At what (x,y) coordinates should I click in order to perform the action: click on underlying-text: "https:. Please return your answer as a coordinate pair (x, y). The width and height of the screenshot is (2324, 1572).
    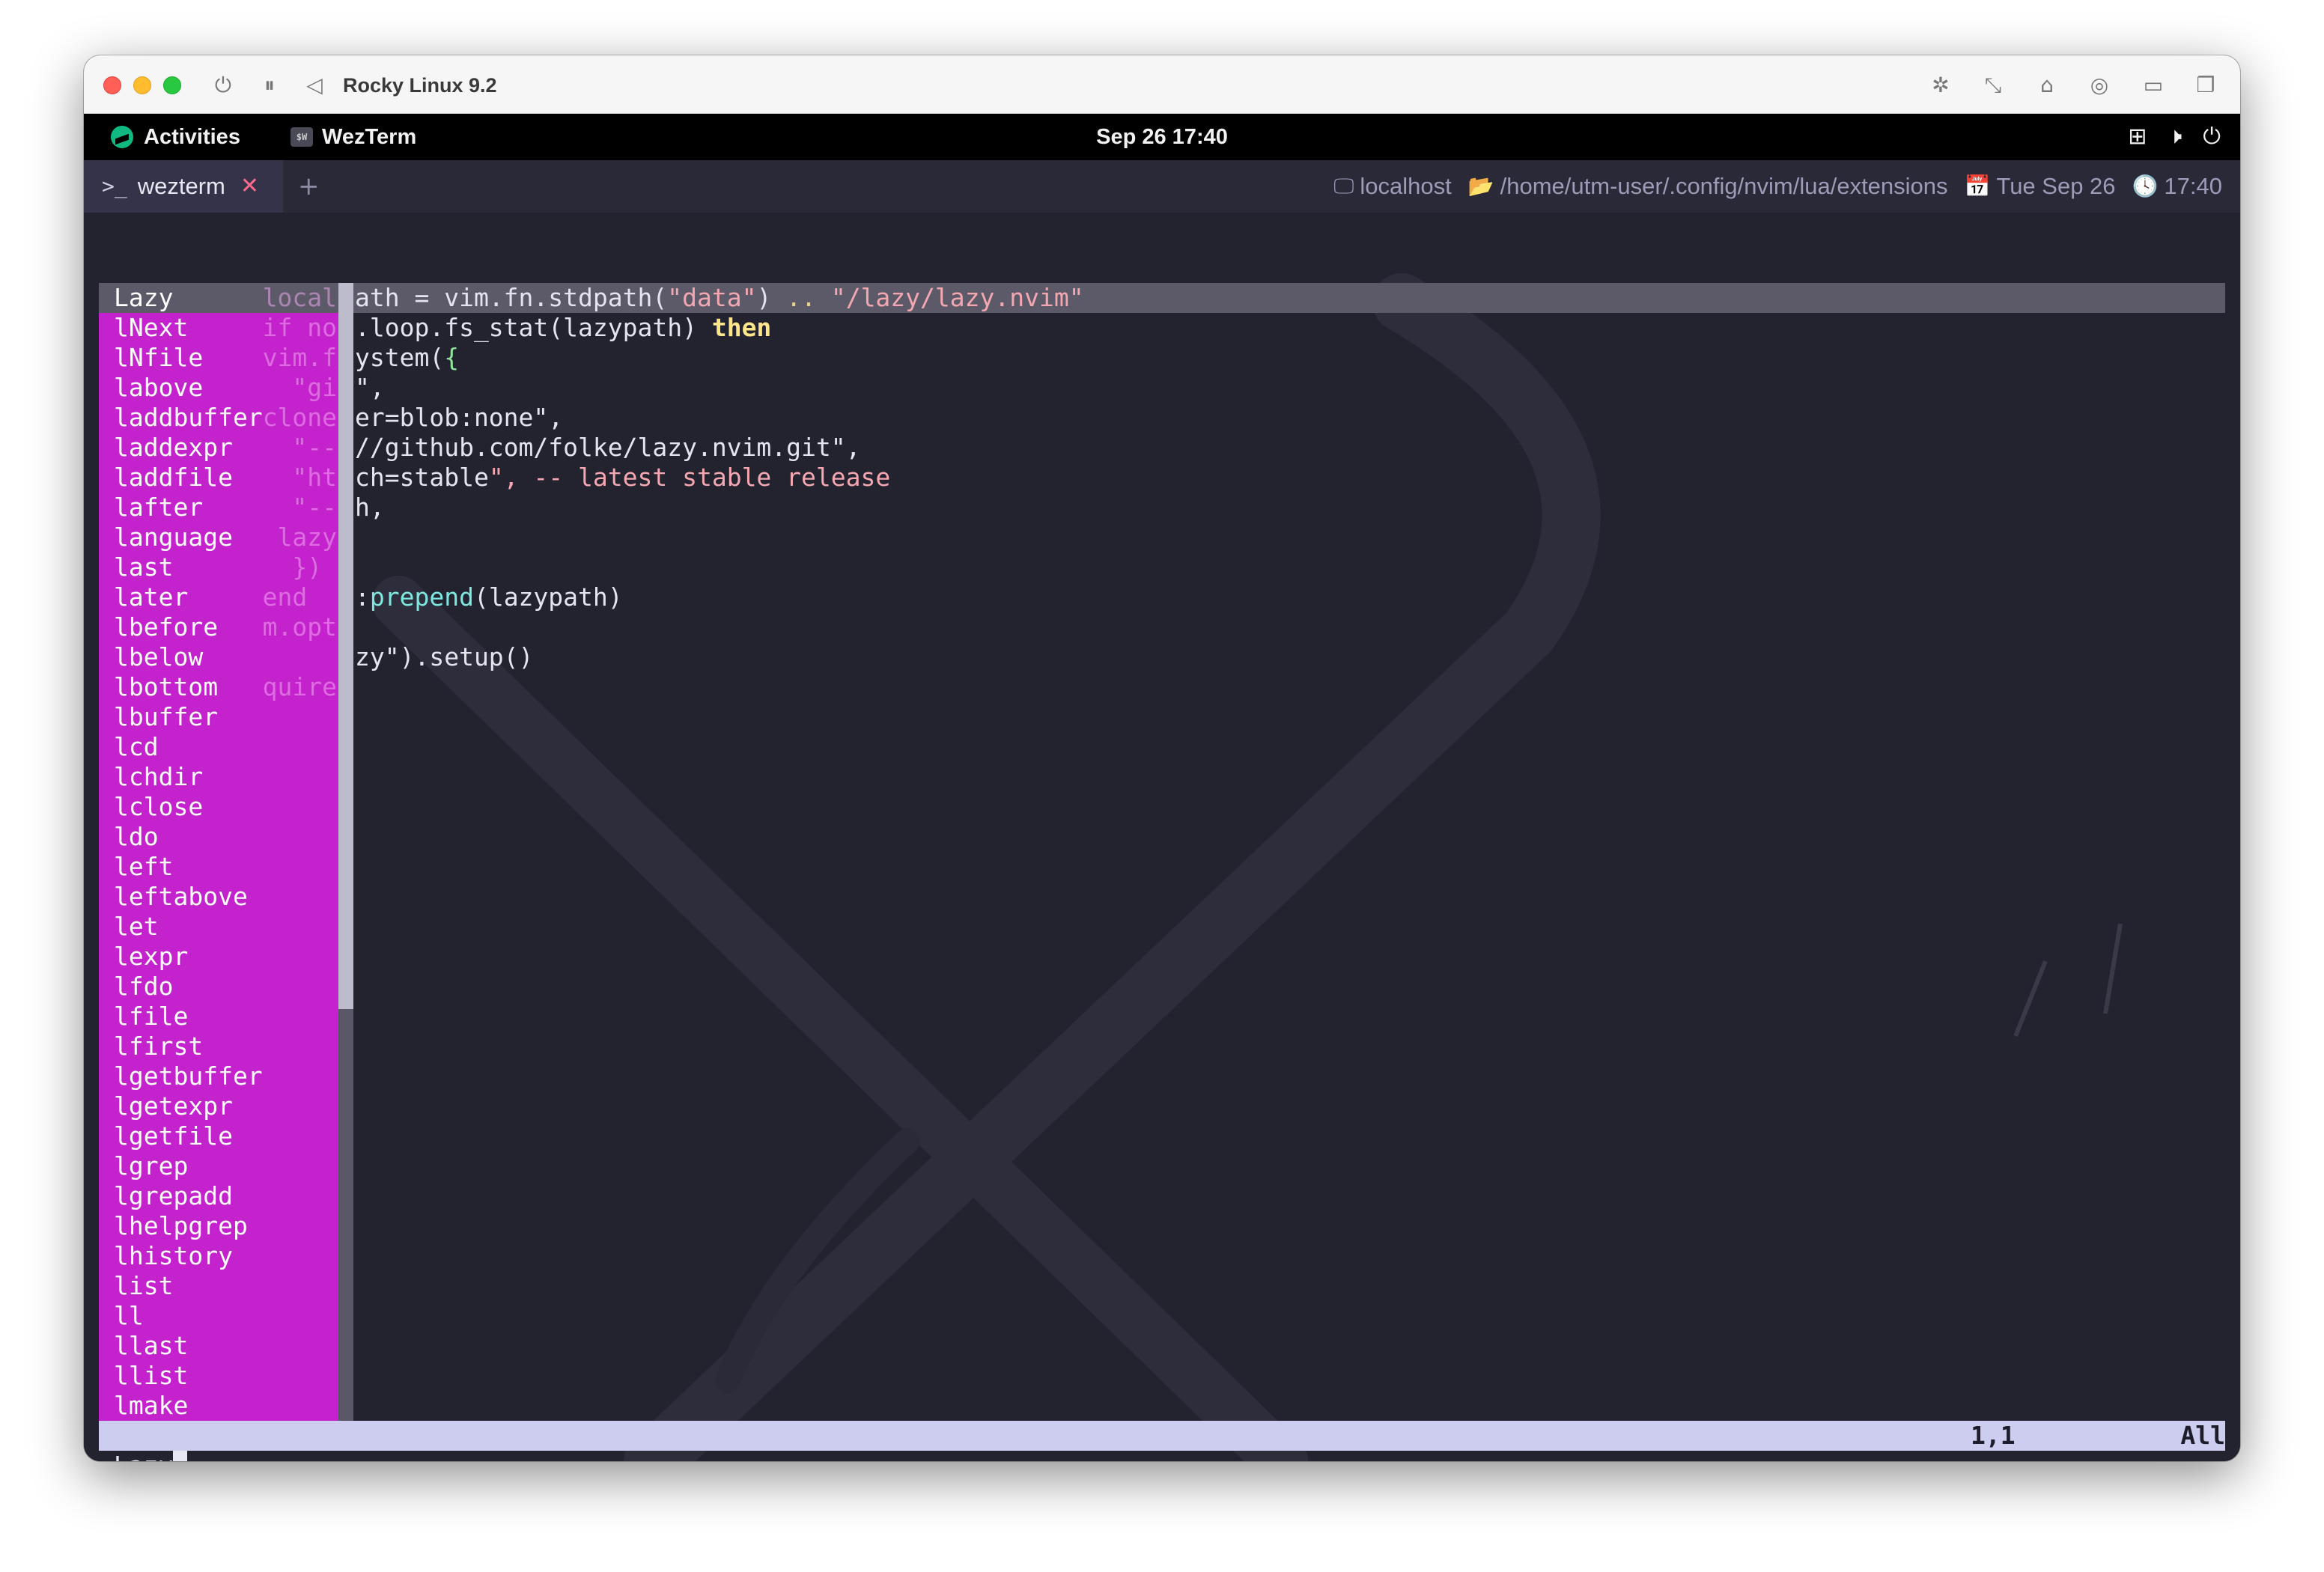
    Looking at the image, I should click on (315, 477).